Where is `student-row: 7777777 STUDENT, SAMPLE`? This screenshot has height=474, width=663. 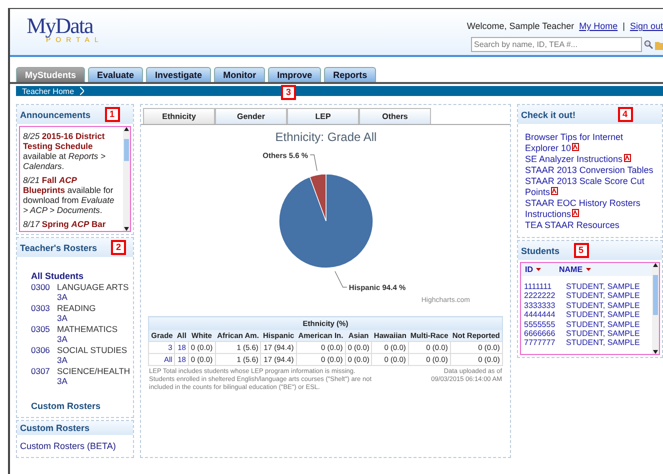
student-row: 7777777 STUDENT, SAMPLE is located at coordinates (586, 343).